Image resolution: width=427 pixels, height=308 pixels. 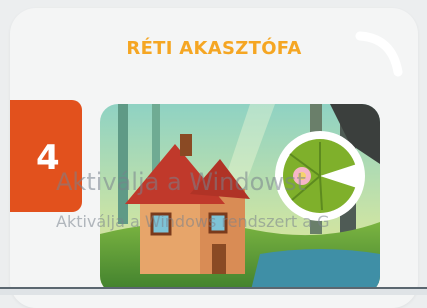 I want to click on windows-activation-watermark: Aktiválja a Windowst, so click(x=181, y=182).